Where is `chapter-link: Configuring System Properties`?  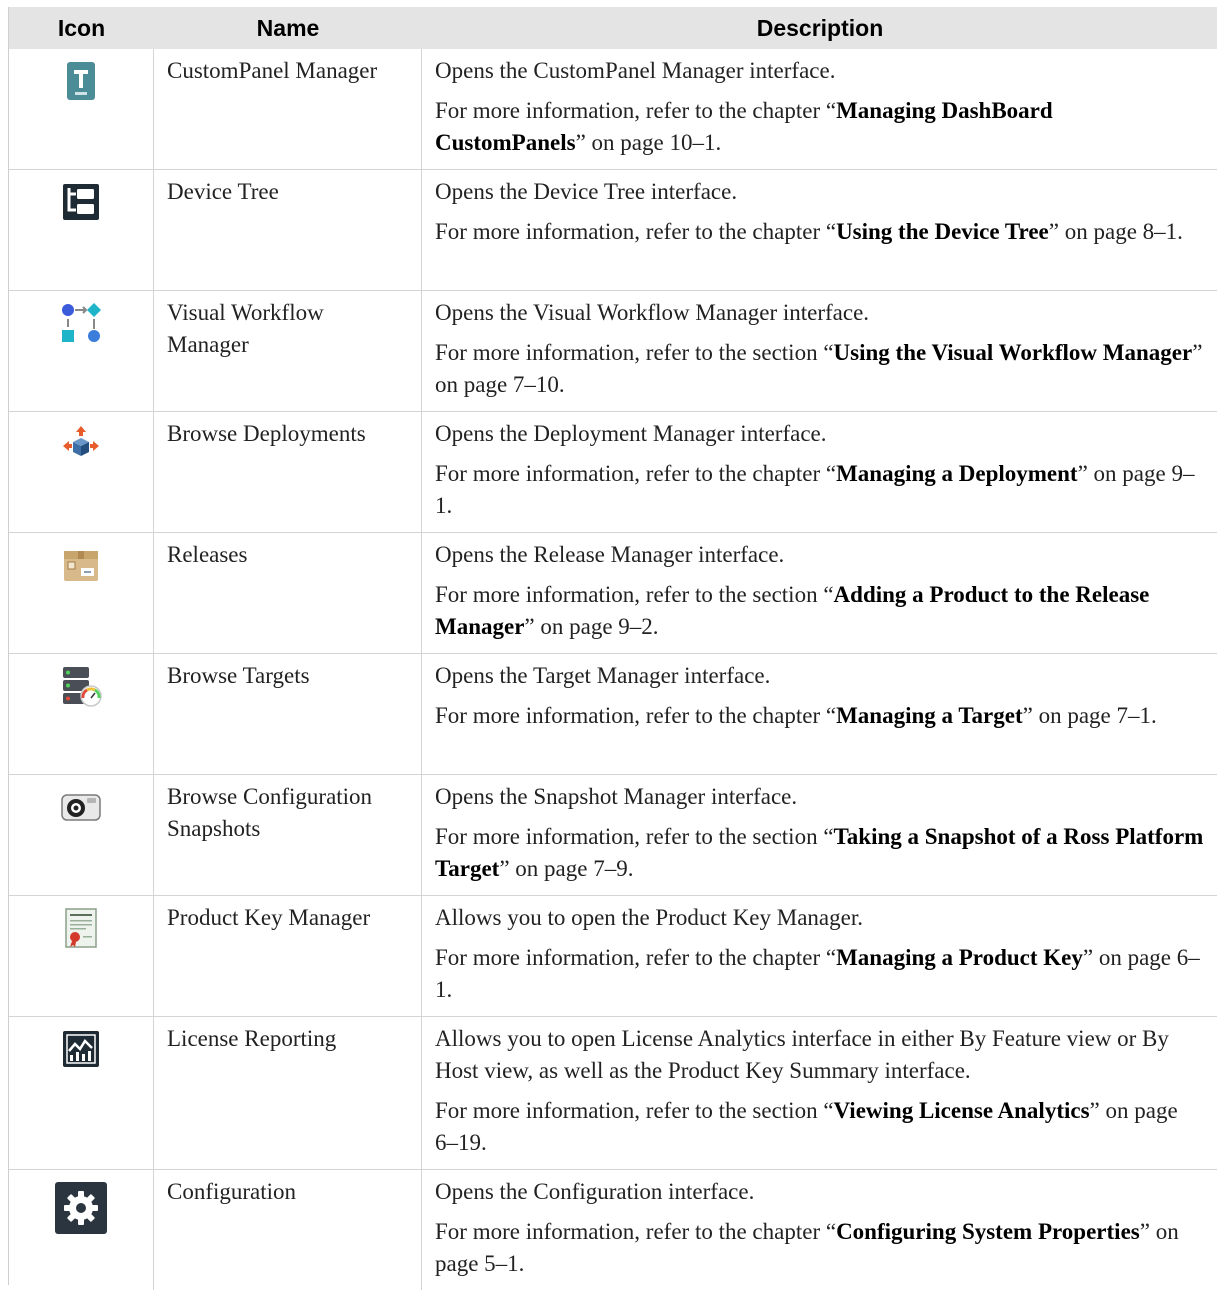 chapter-link: Configuring System Properties is located at coordinates (988, 1231).